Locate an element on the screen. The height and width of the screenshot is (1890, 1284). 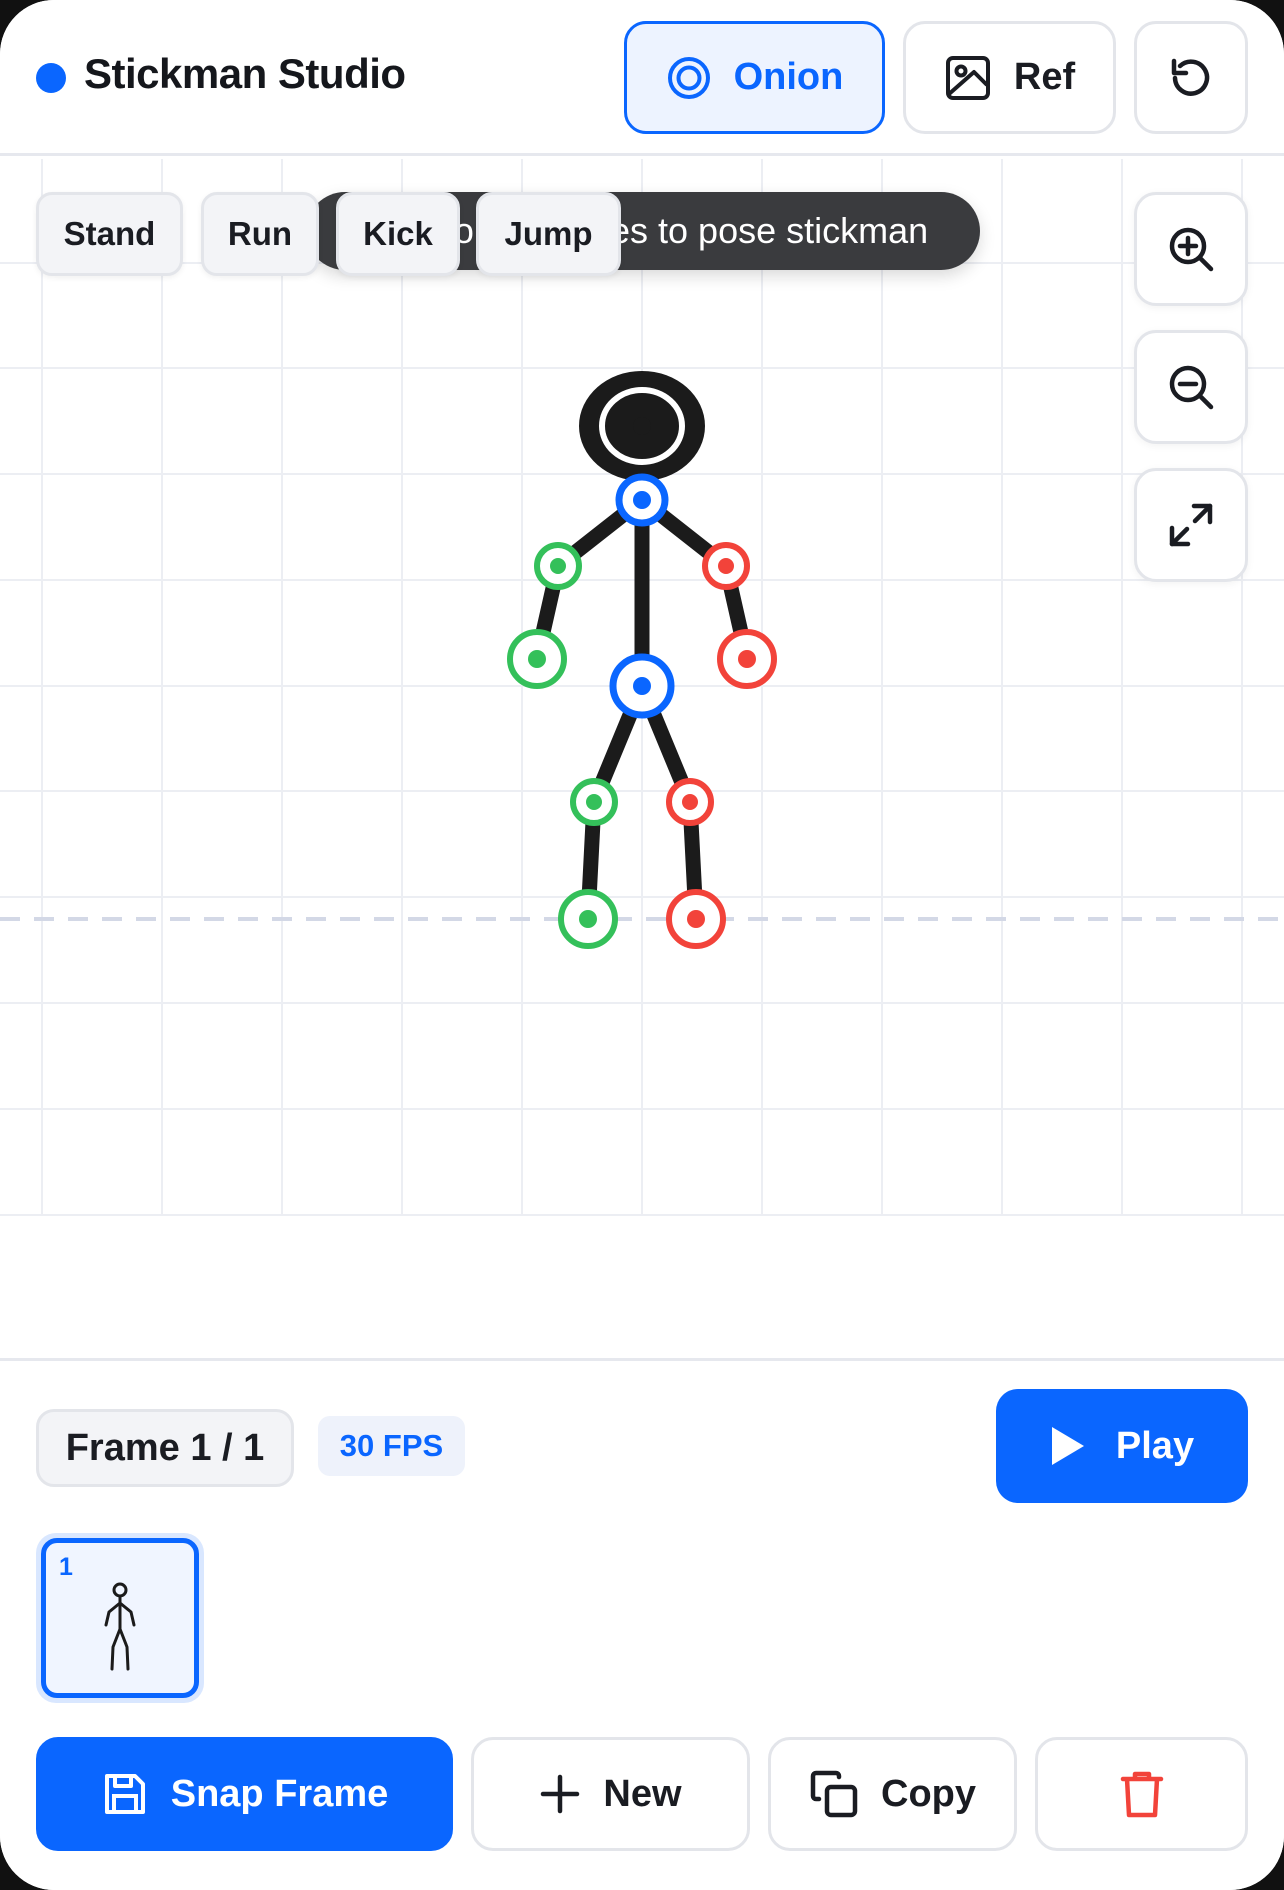
copy-frame-label: Copy is located at coordinates (928, 1793).